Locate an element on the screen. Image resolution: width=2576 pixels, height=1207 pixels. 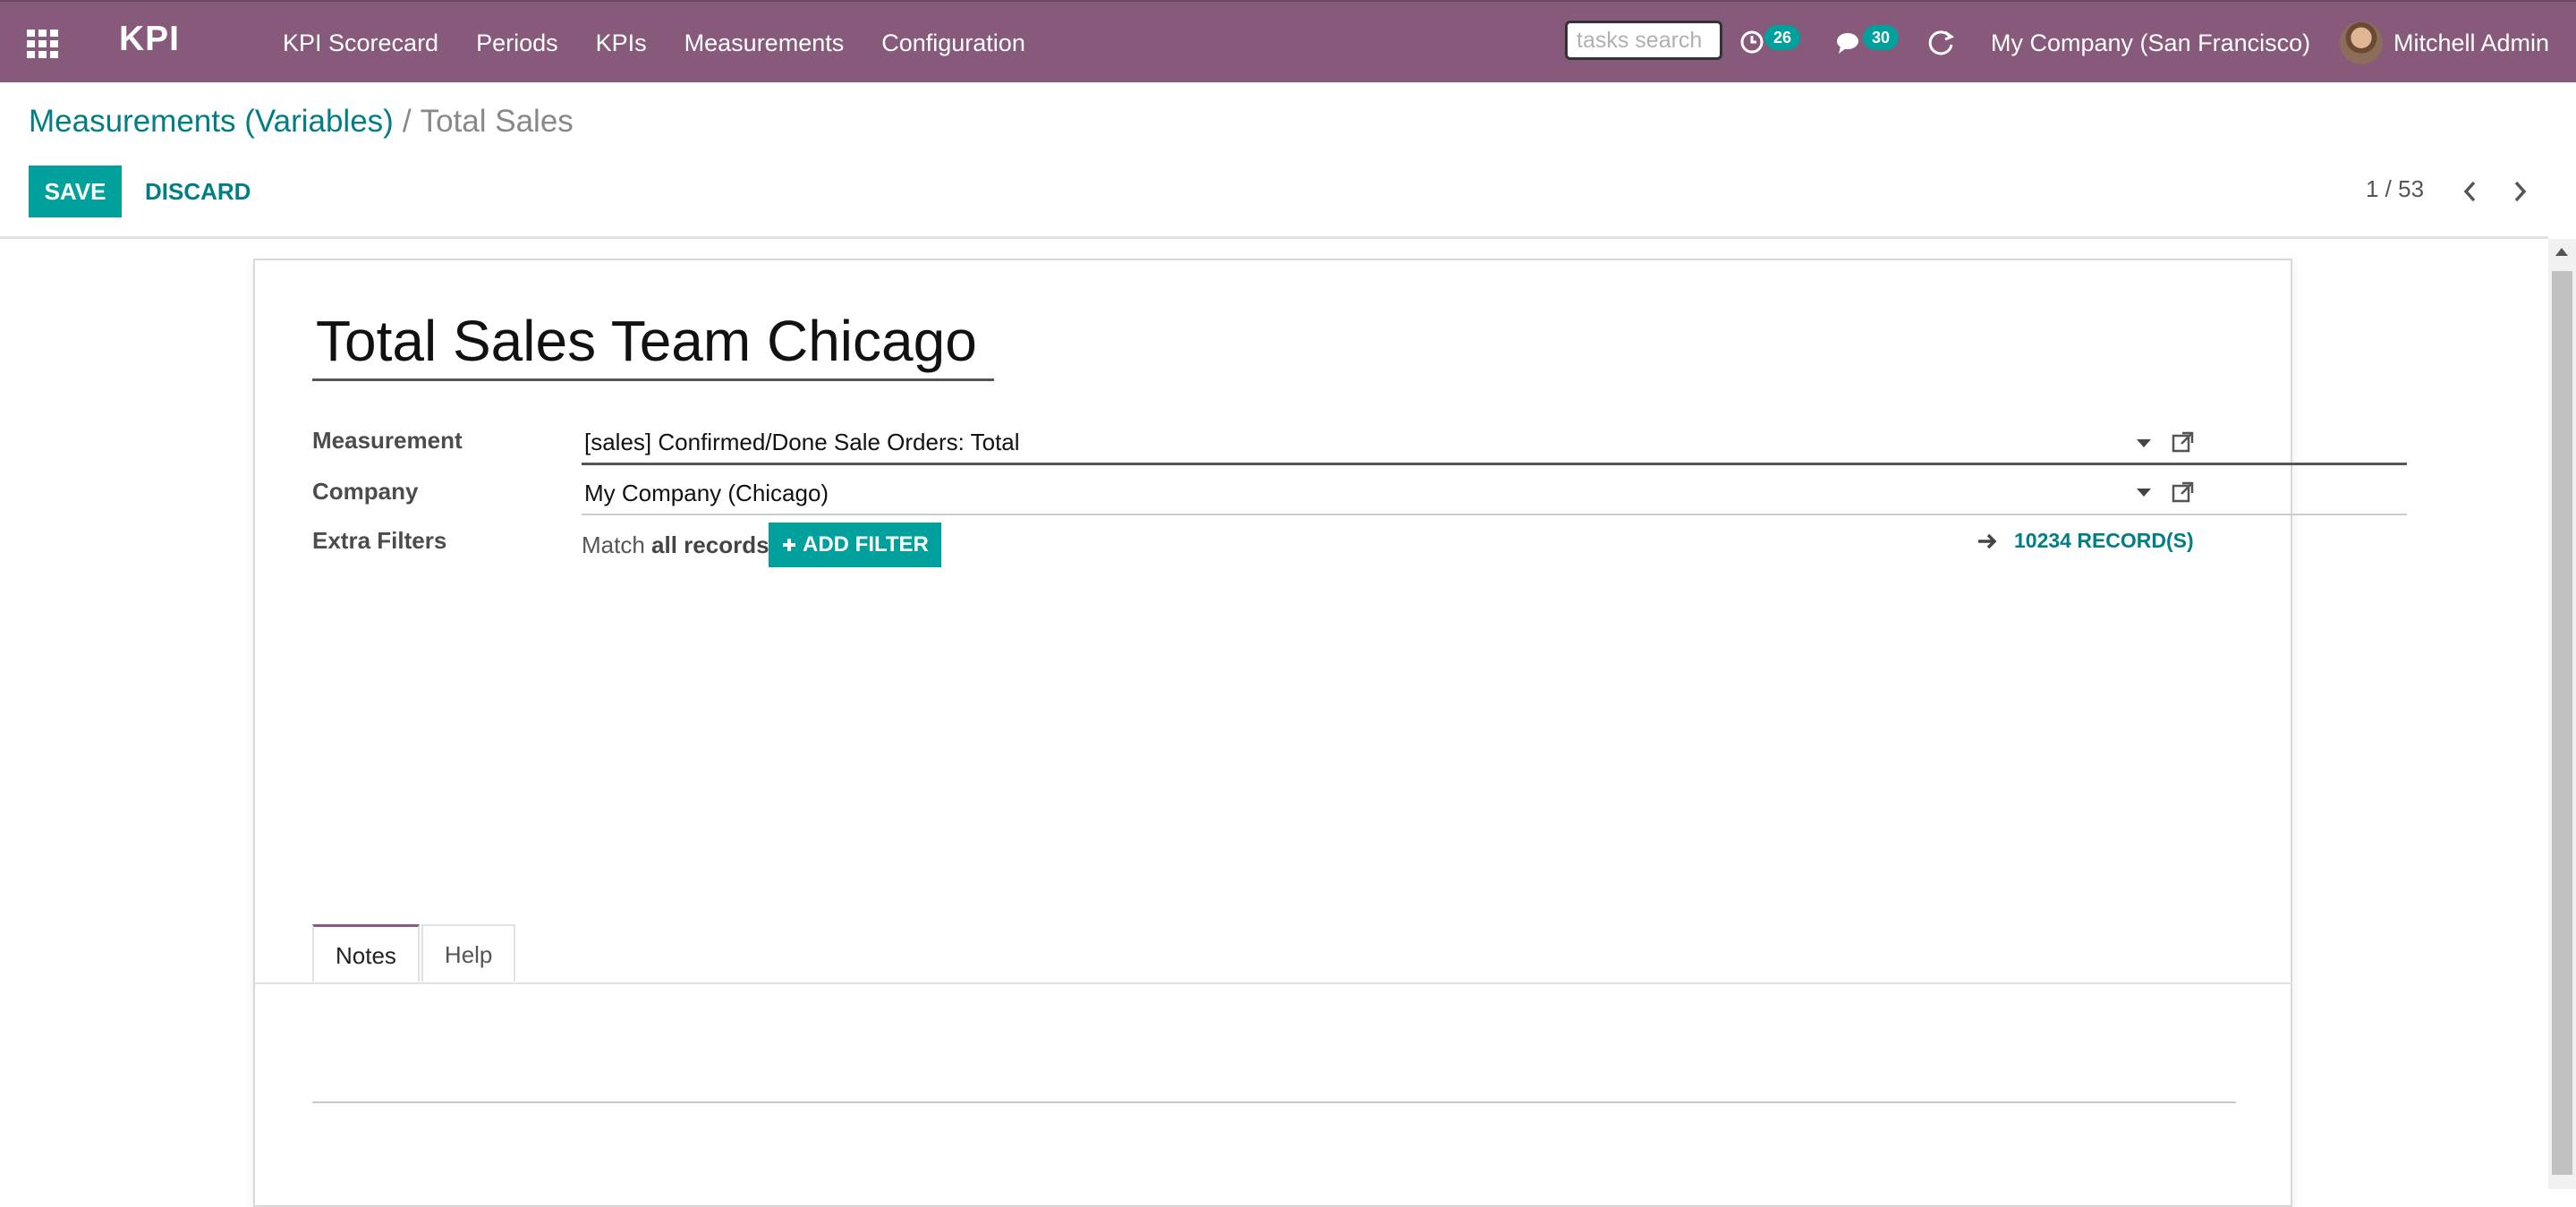
scroll-up-arrow-icon is located at coordinates (2561, 252).